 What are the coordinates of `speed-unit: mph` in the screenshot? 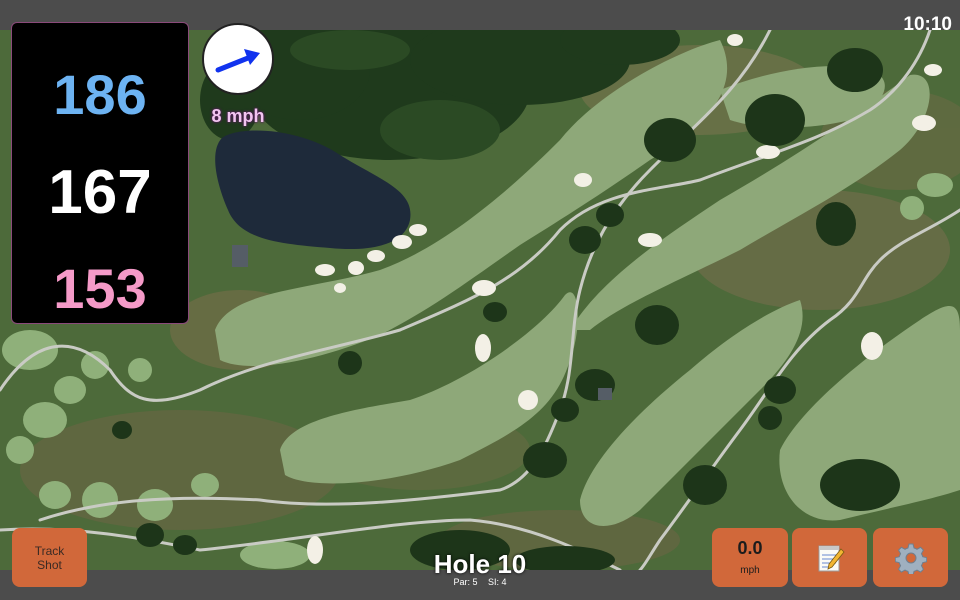 It's located at (750, 570).